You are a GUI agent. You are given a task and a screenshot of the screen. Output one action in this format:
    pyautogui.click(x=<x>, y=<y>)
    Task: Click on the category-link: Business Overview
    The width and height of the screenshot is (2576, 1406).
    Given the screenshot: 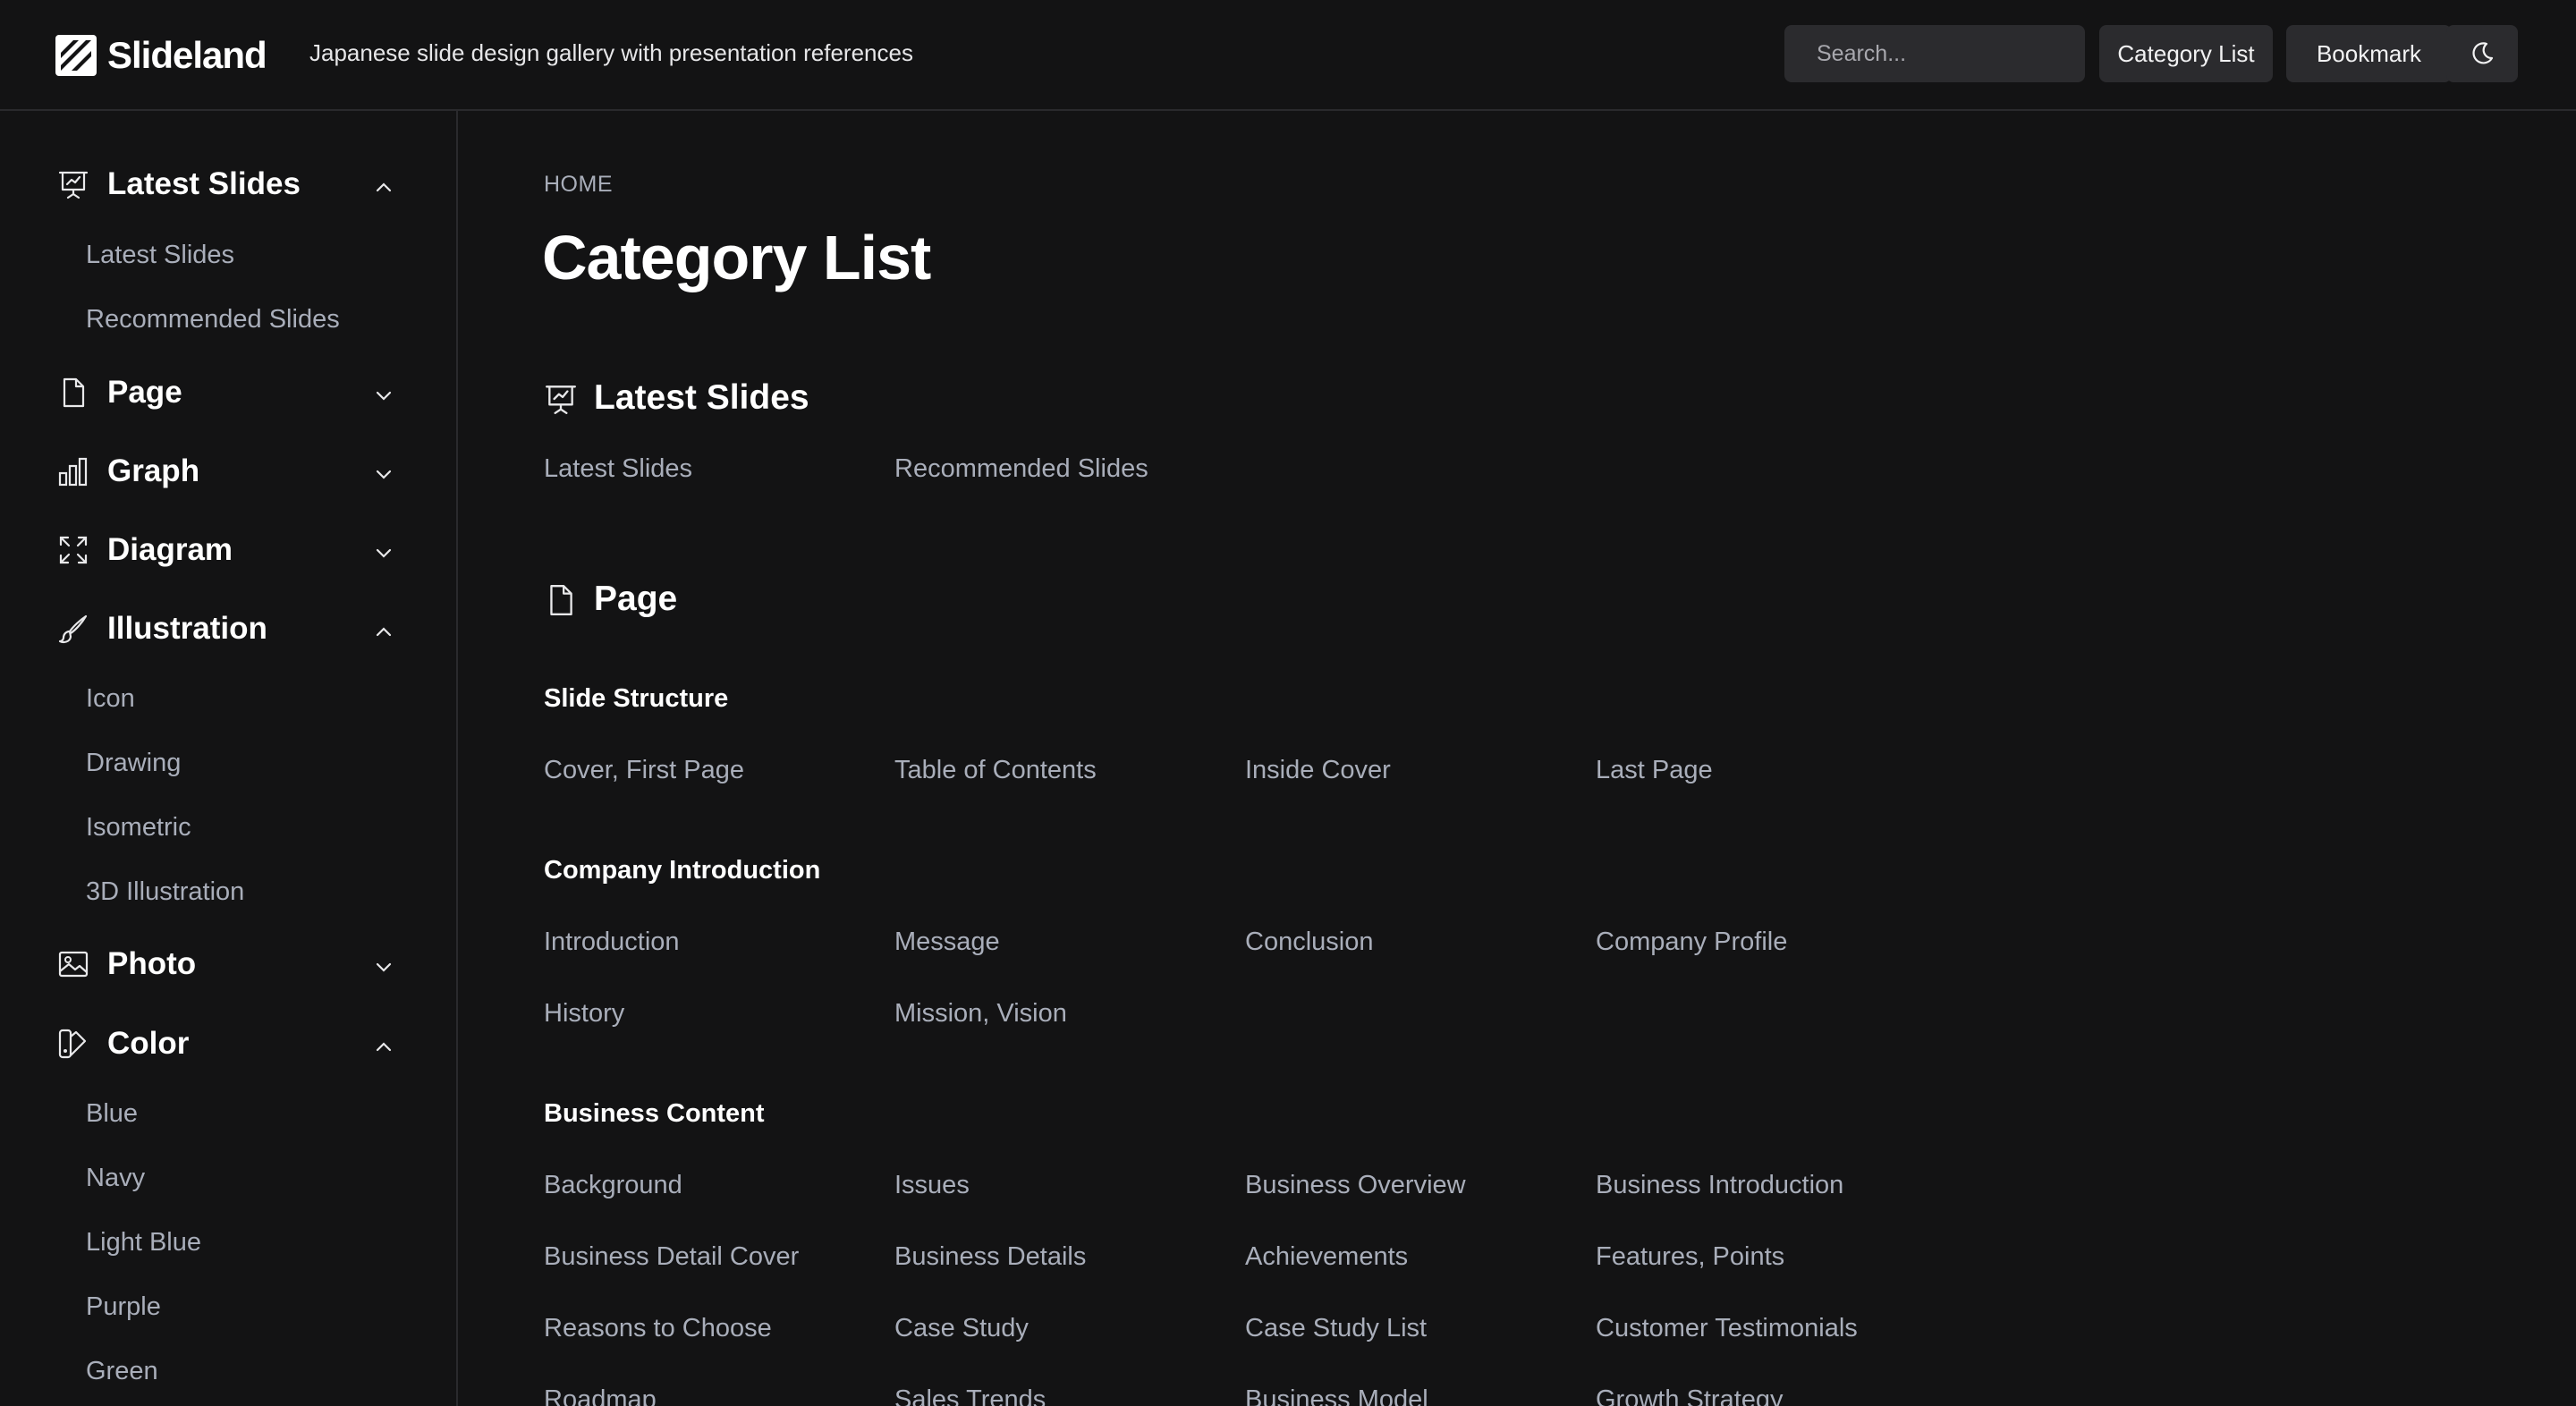 What is the action you would take?
    pyautogui.click(x=1355, y=1185)
    